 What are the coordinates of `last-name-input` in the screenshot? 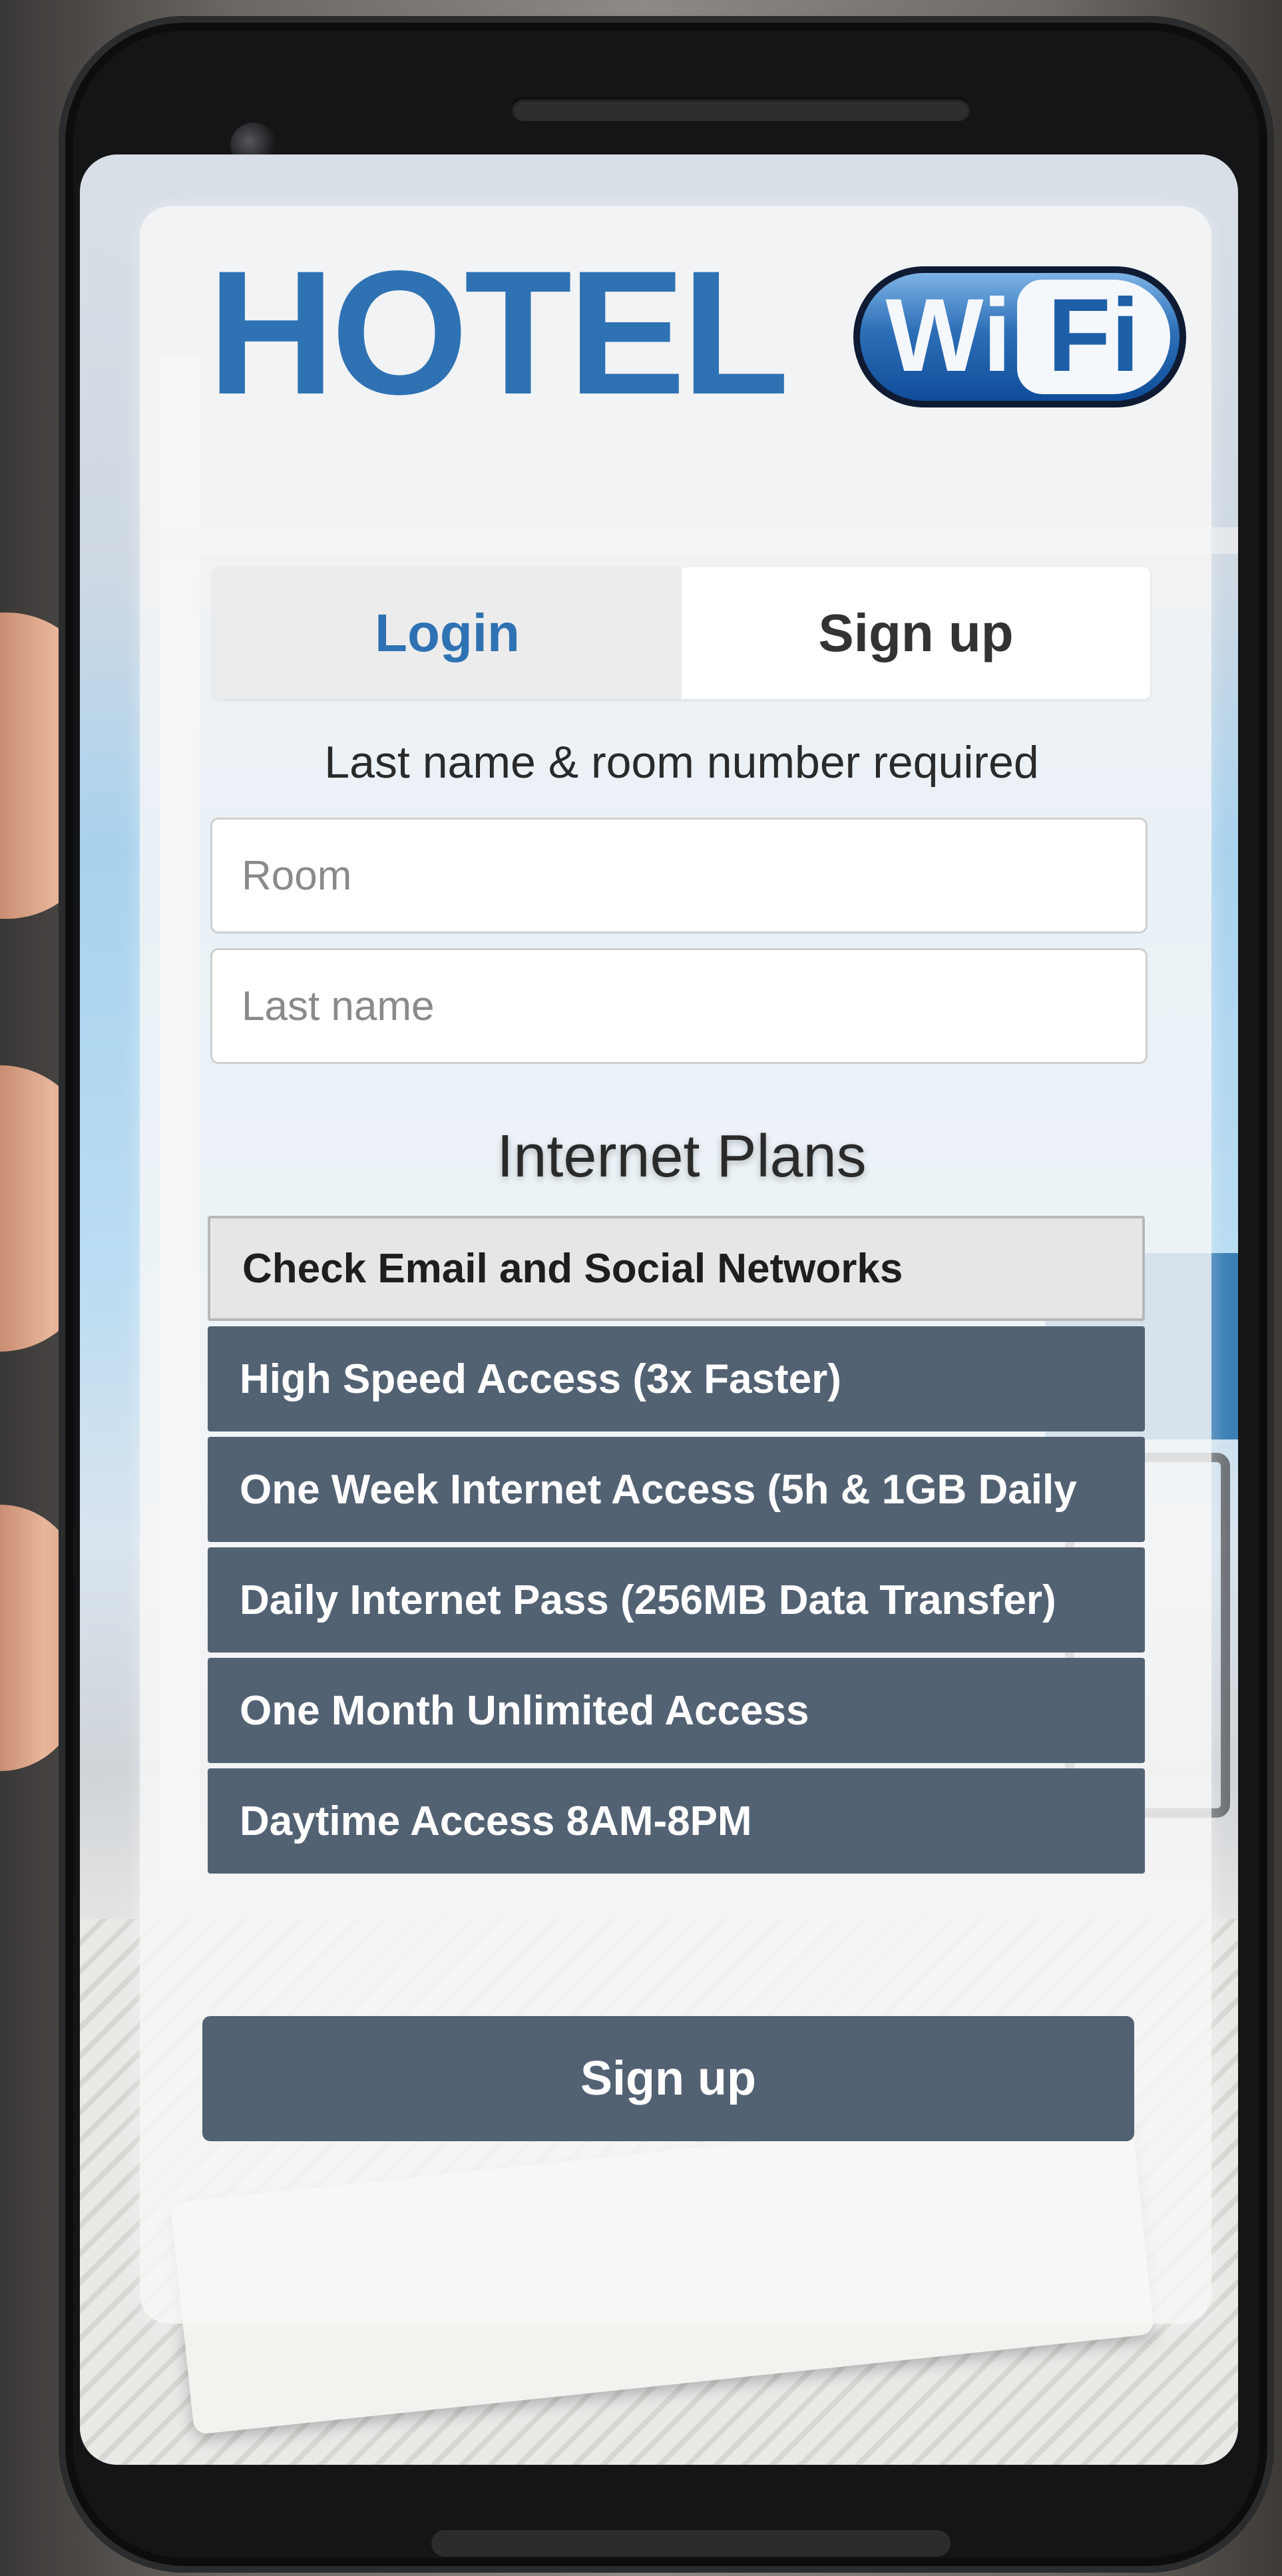 It's located at (679, 1006).